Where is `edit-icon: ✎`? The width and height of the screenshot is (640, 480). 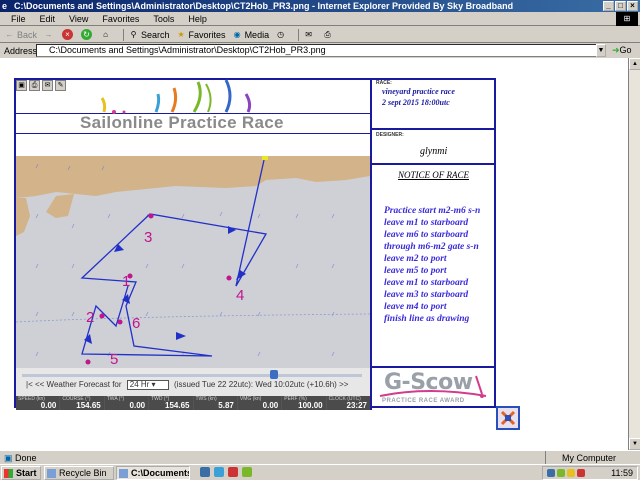
edit-icon: ✎ is located at coordinates (60, 85).